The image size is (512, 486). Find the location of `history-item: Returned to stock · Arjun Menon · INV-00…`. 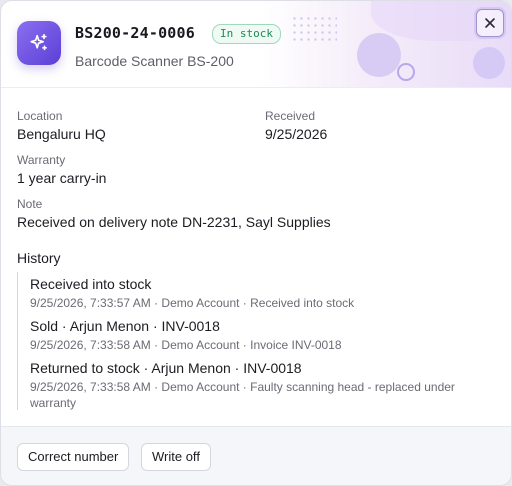

history-item: Returned to stock · Arjun Menon · INV-00… is located at coordinates (255, 385).